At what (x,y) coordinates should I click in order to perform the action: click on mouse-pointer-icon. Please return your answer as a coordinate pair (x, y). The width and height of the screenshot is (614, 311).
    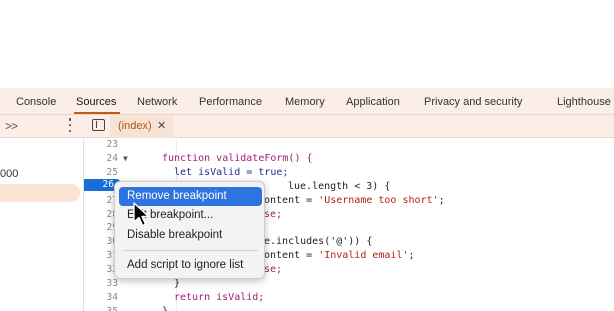
    Looking at the image, I should click on (141, 214).